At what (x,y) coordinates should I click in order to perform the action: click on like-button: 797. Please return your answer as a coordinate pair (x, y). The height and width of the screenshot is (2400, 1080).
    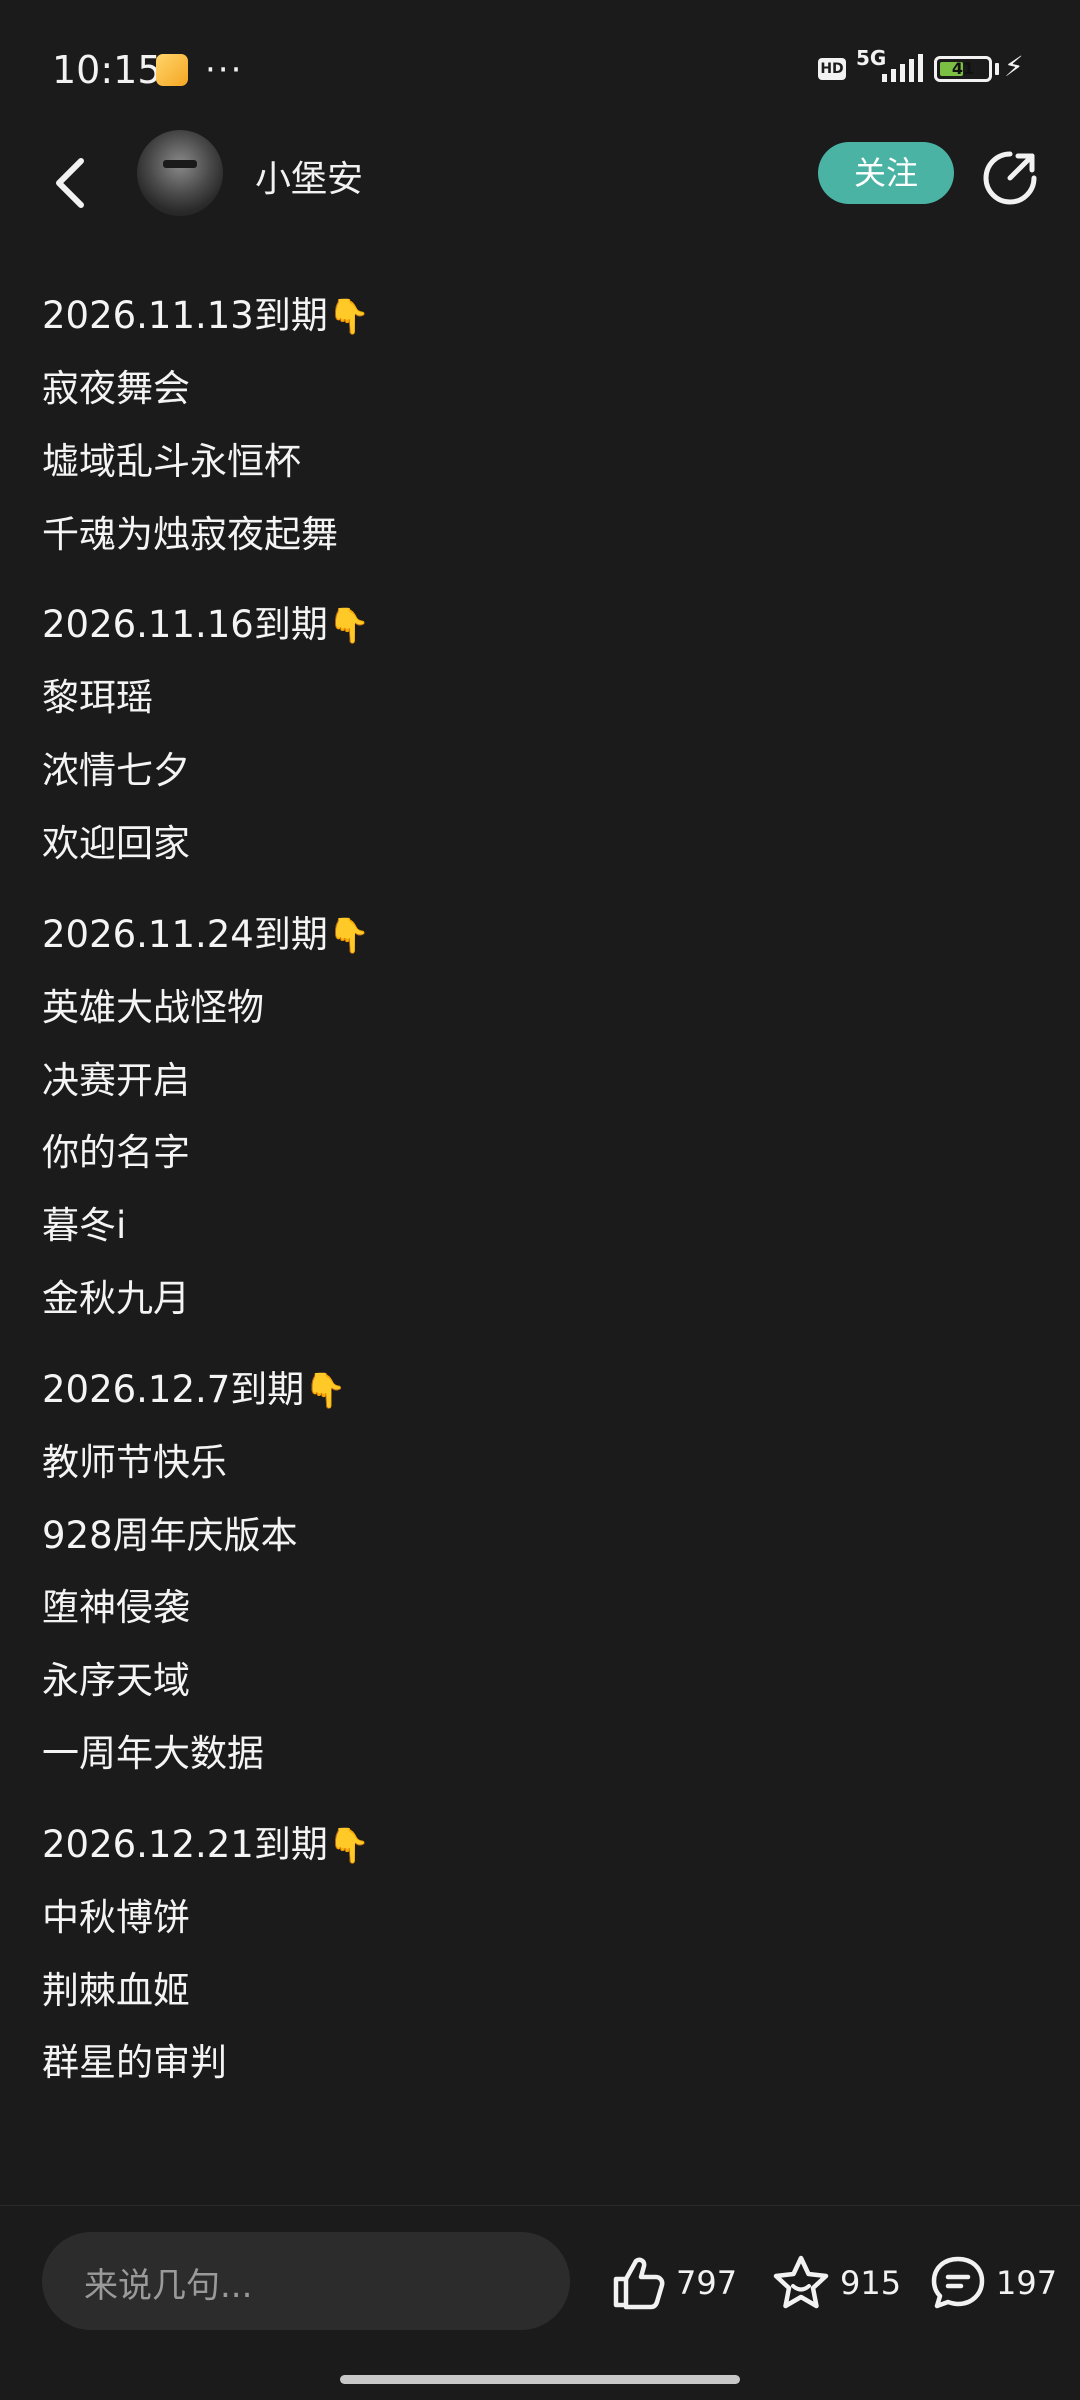
    Looking at the image, I should click on (672, 2283).